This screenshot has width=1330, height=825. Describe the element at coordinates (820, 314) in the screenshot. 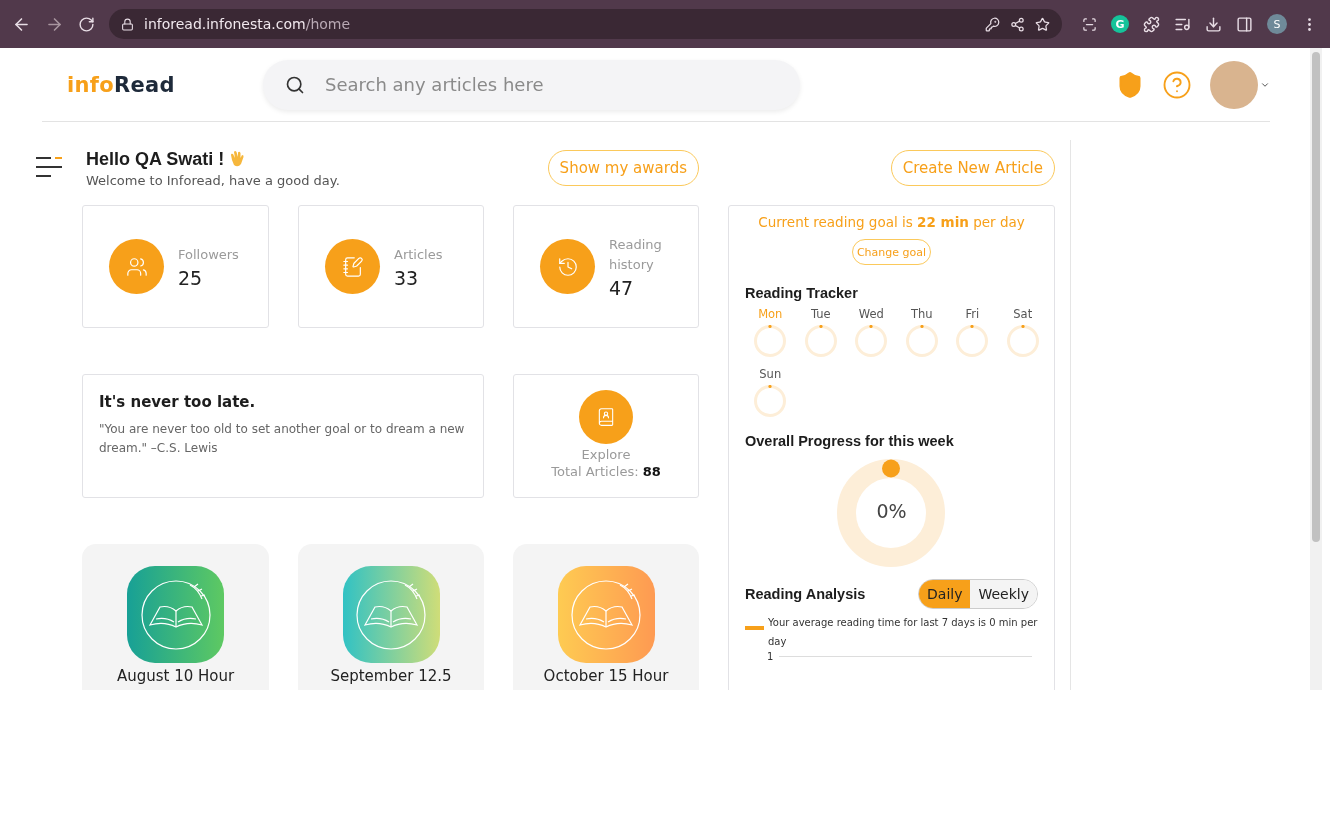

I see `day-label: Tue` at that location.